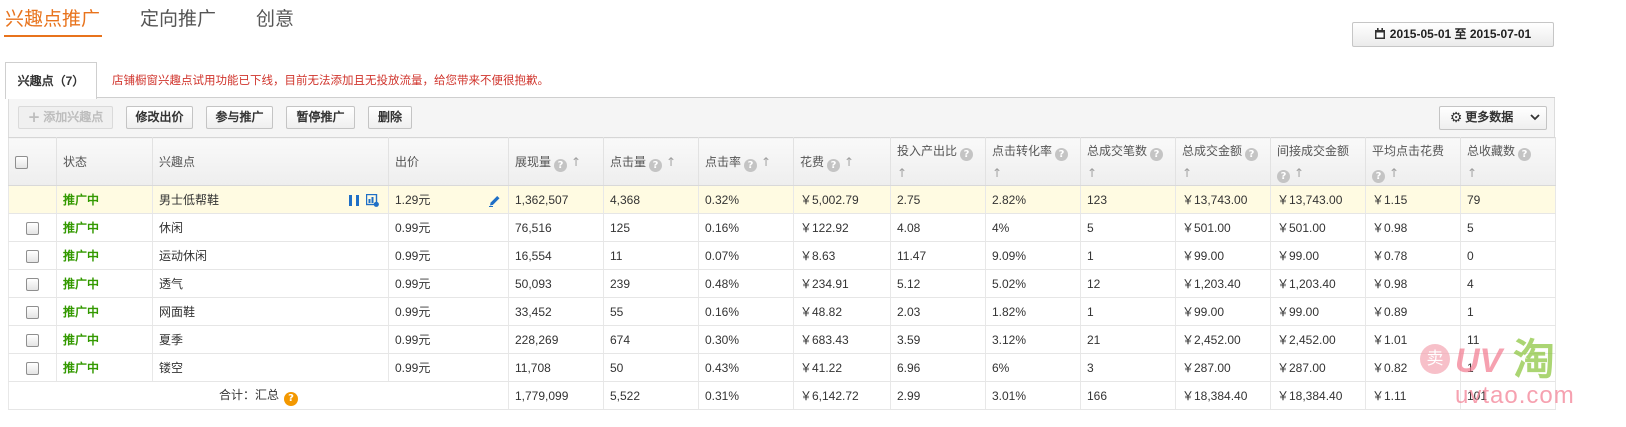 The width and height of the screenshot is (1626, 427). What do you see at coordinates (354, 200) in the screenshot?
I see `pause-icon` at bounding box center [354, 200].